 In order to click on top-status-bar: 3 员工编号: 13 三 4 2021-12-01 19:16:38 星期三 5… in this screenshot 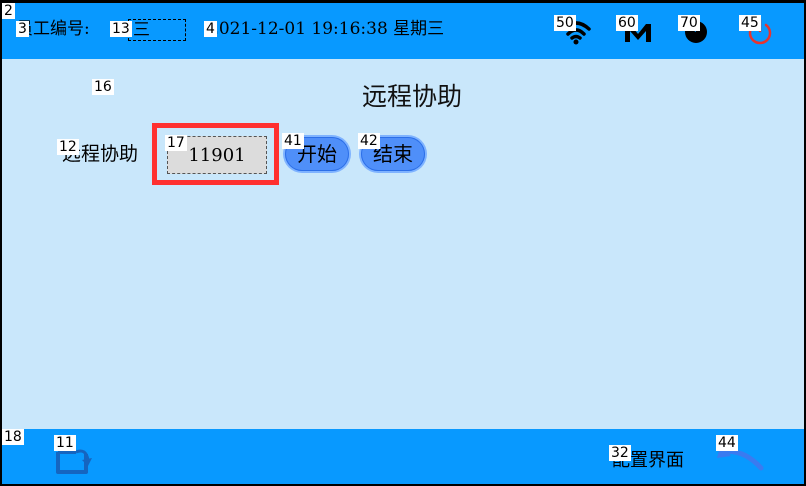, I will do `click(403, 31)`.